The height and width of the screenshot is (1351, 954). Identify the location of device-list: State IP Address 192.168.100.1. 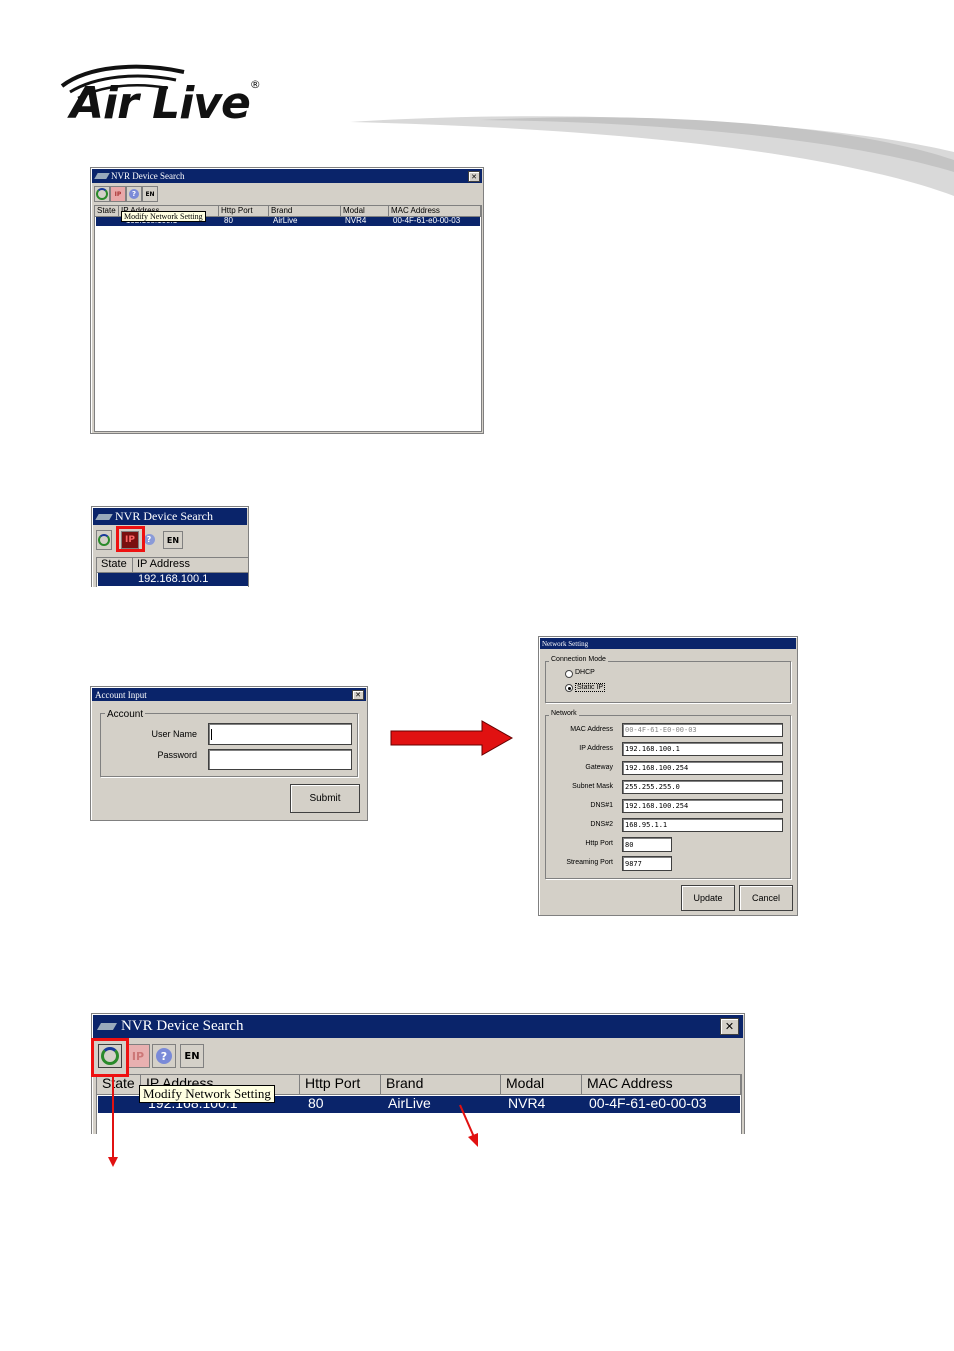
(172, 572).